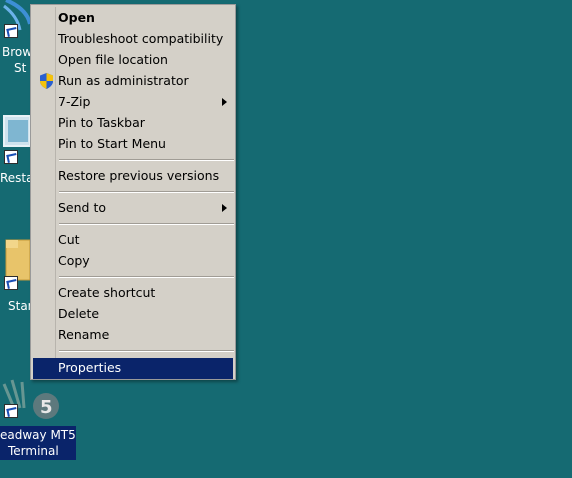 This screenshot has width=572, height=478. Describe the element at coordinates (133, 240) in the screenshot. I see `menu-item-cut: Cut` at that location.